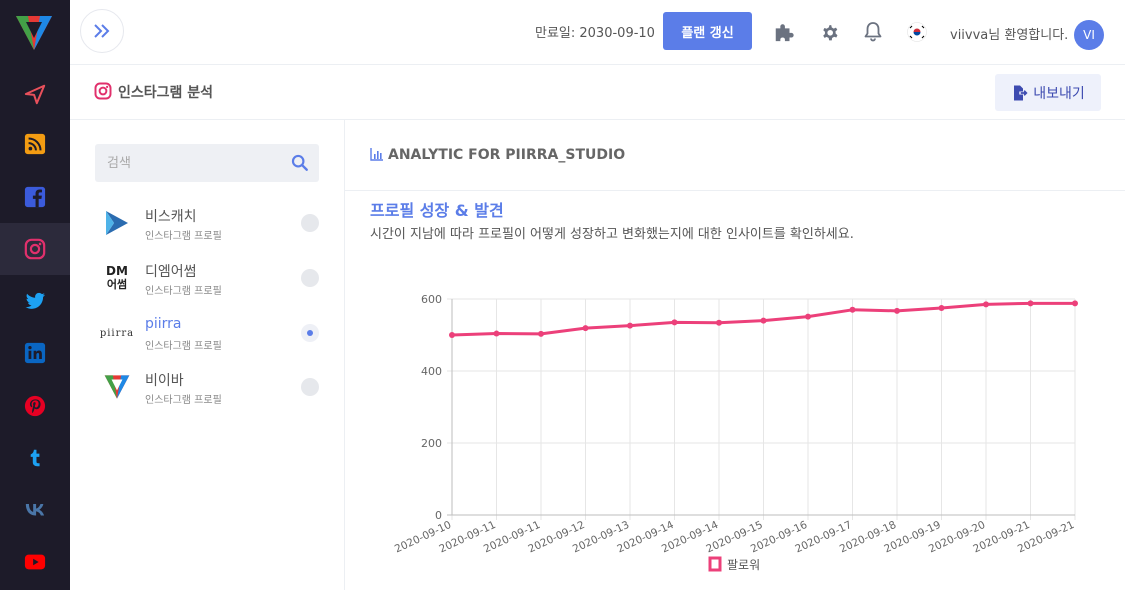 The image size is (1125, 590). Describe the element at coordinates (715, 564) in the screenshot. I see `legend-swatch` at that location.